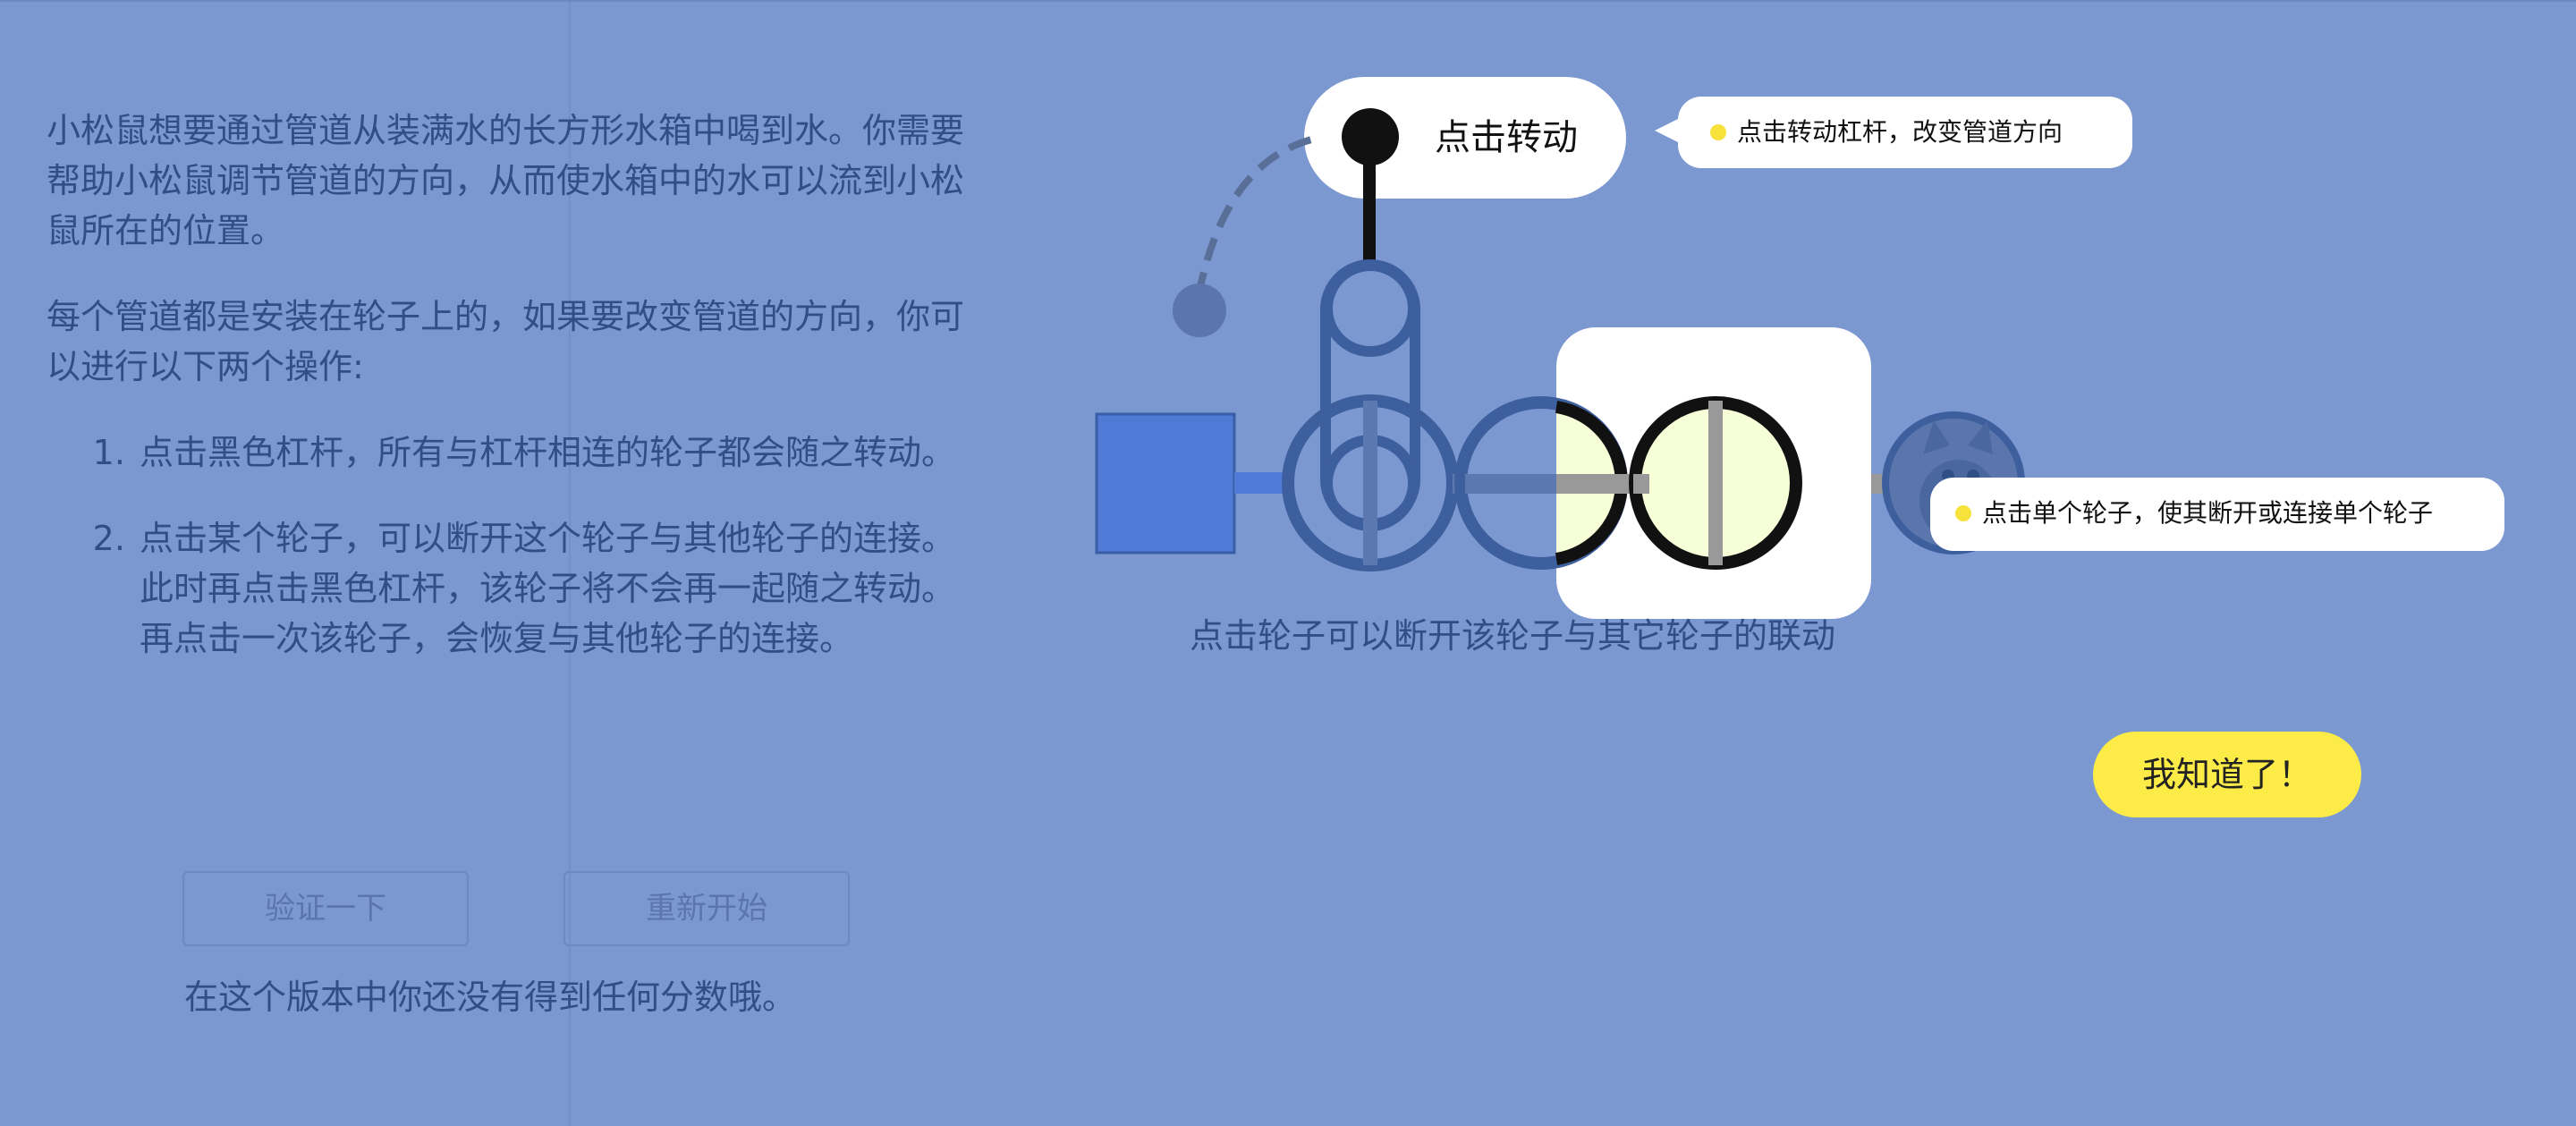  Describe the element at coordinates (1199, 311) in the screenshot. I see `rotation-target-dot` at that location.